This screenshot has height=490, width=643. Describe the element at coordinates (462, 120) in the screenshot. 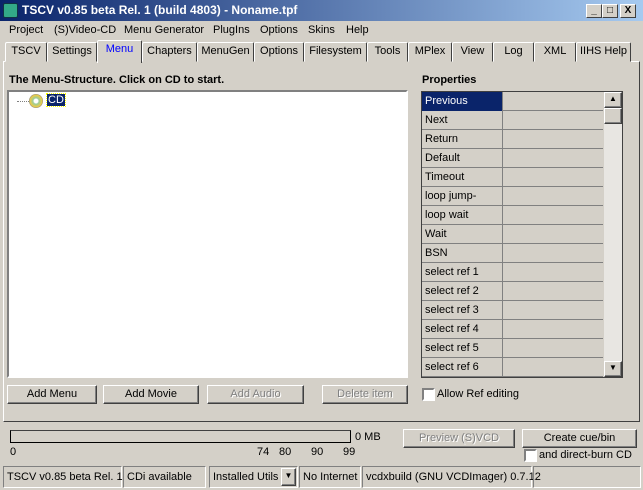

I see `property-name: Next` at that location.